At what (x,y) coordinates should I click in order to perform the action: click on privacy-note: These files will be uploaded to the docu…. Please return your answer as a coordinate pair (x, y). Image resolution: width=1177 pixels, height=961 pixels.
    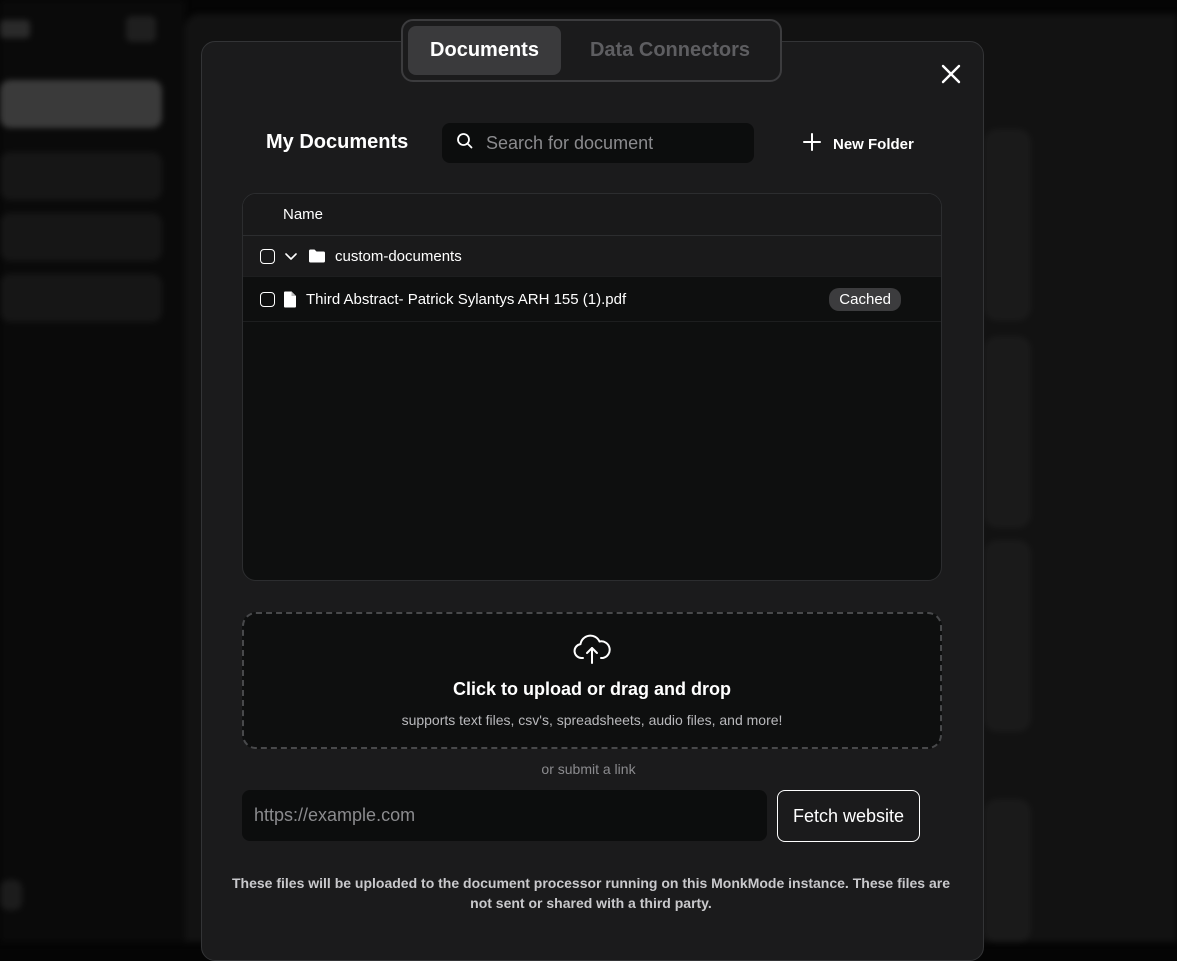
    Looking at the image, I should click on (590, 893).